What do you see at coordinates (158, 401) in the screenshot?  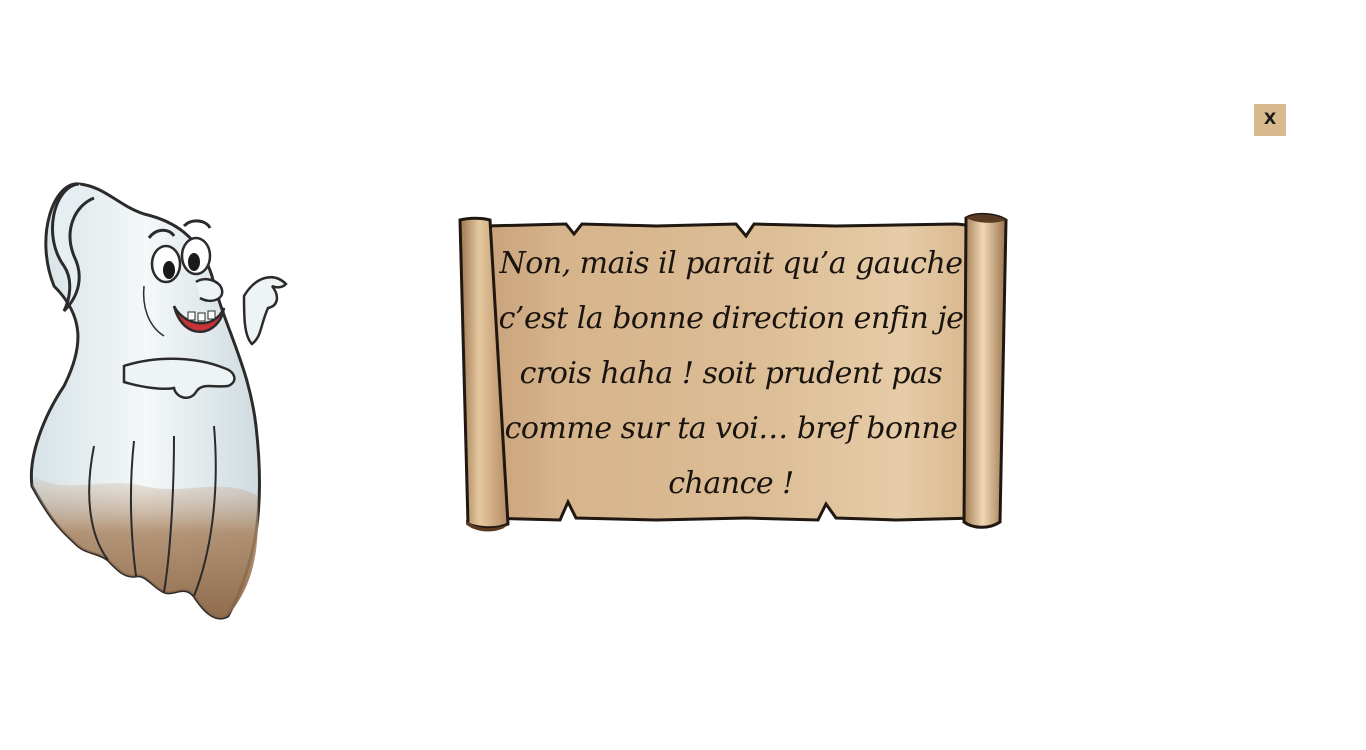 I see `ghost-character-icon` at bounding box center [158, 401].